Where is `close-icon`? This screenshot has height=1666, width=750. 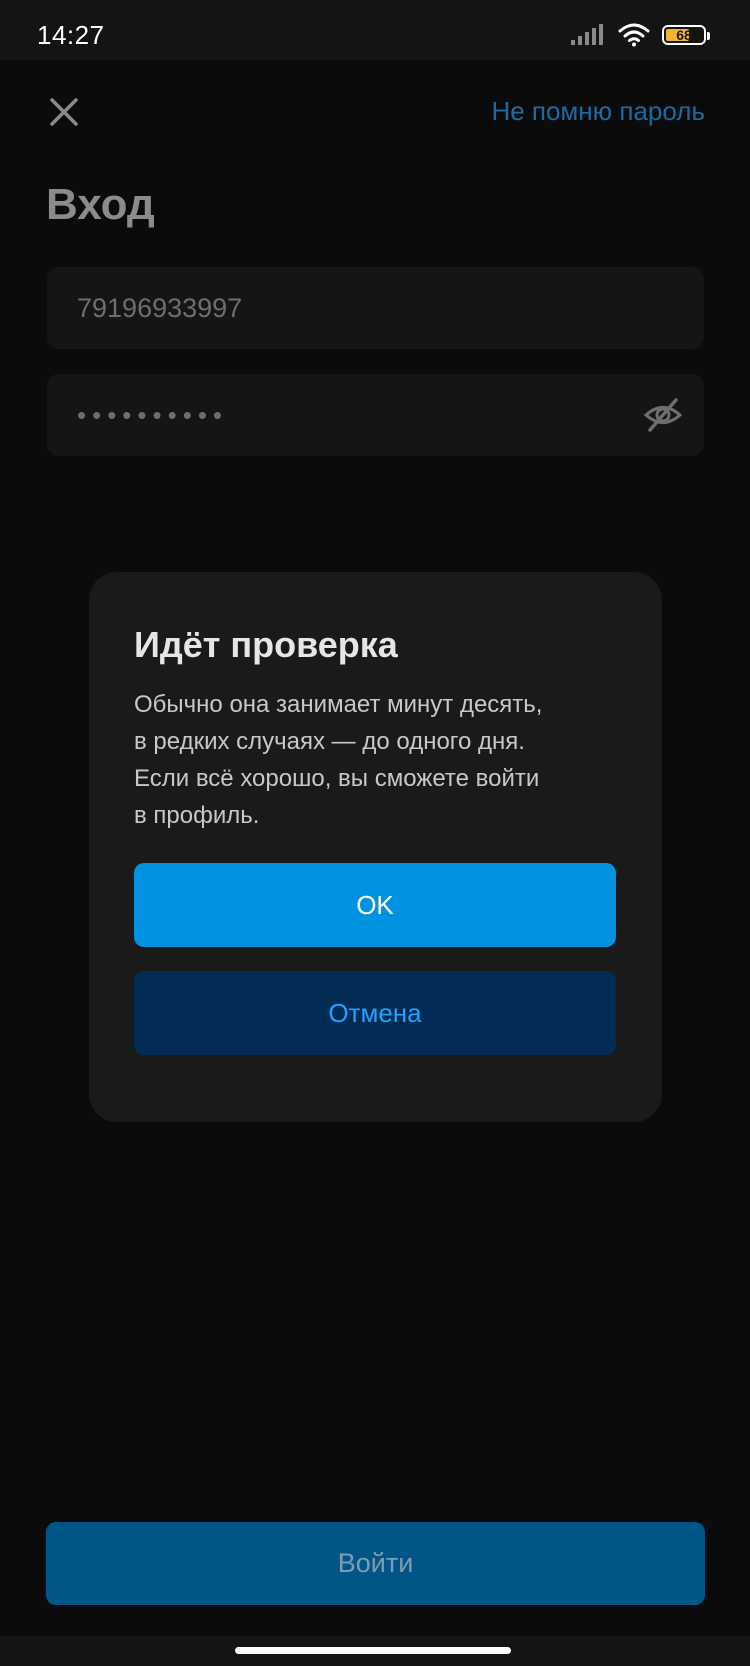
close-icon is located at coordinates (64, 112).